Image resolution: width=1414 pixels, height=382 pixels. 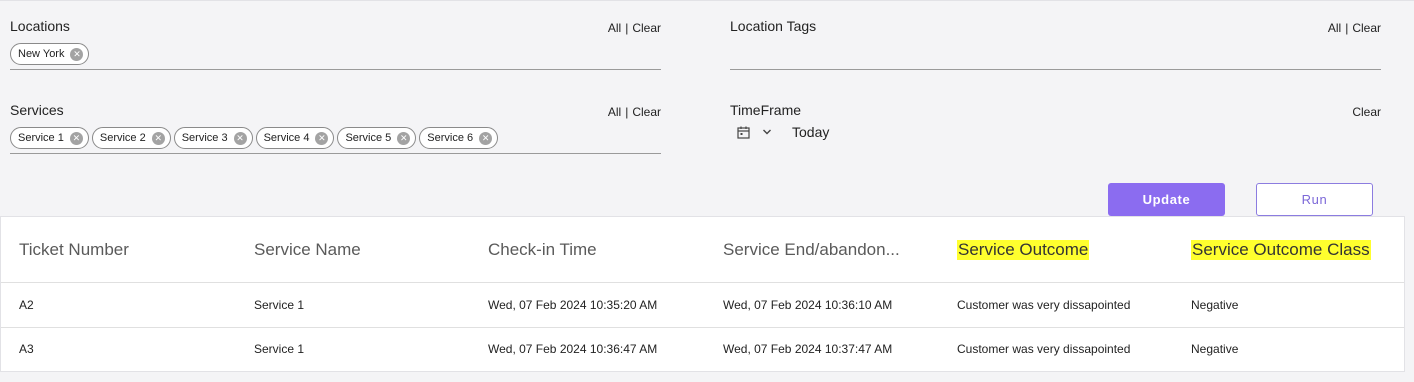 I want to click on service-chip-6: Service 6 ✕, so click(x=459, y=138).